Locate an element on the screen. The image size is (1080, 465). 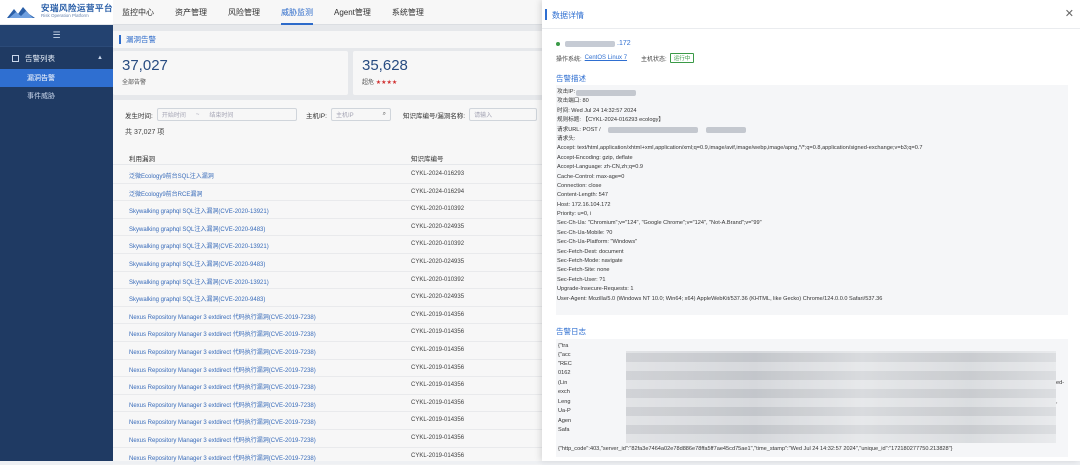
list-icon is located at coordinates (15, 58).